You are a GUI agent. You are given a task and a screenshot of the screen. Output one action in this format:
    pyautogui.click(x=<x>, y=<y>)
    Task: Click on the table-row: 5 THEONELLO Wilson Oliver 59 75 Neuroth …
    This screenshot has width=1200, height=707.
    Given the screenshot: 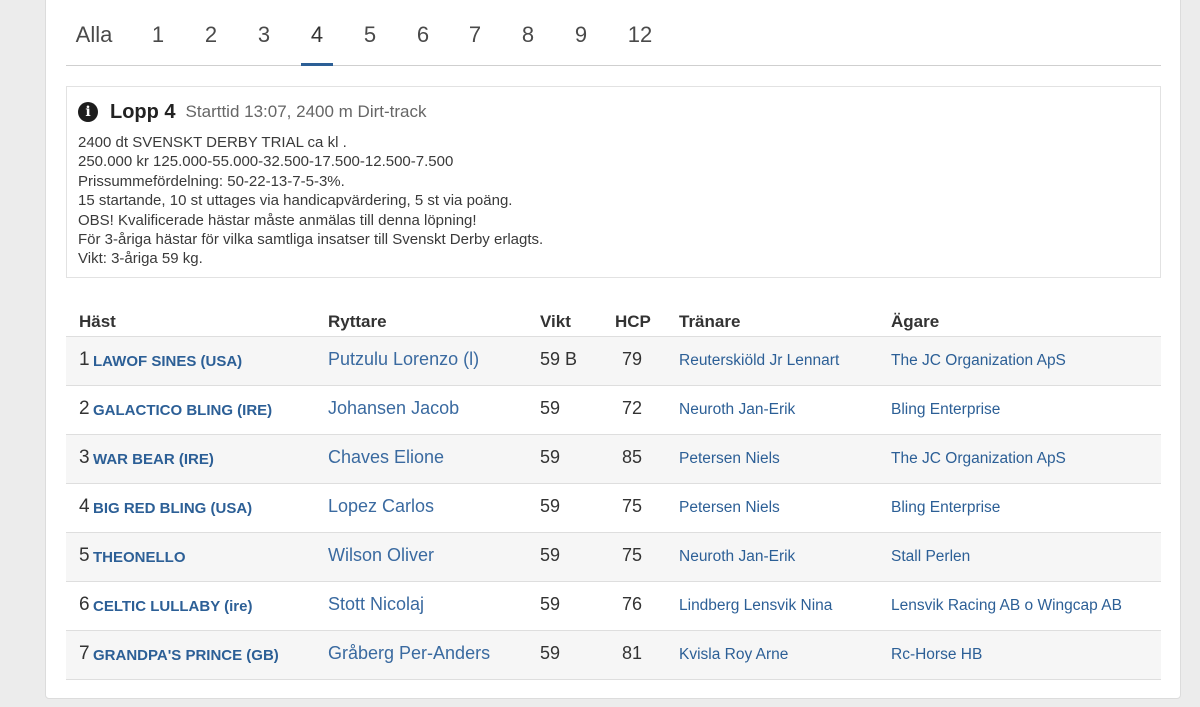 What is the action you would take?
    pyautogui.click(x=613, y=556)
    